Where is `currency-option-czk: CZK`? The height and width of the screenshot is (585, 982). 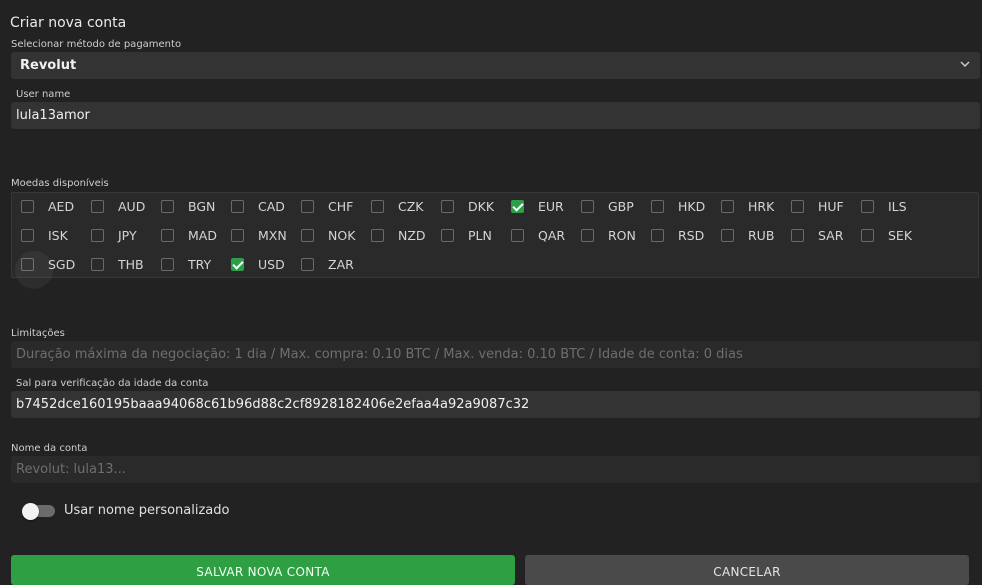
currency-option-czk: CZK is located at coordinates (397, 206).